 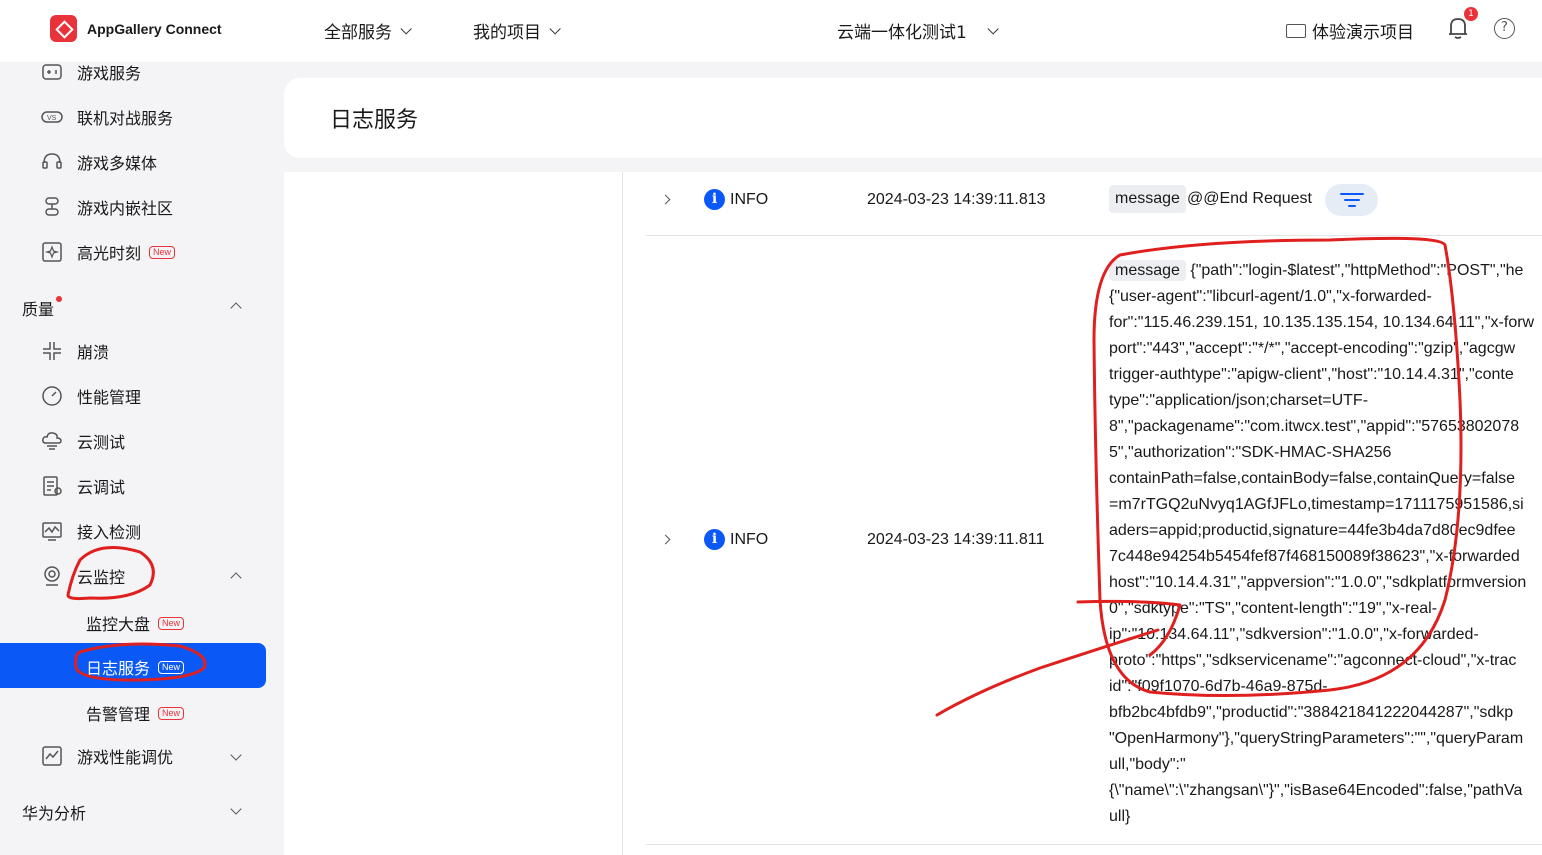 What do you see at coordinates (1296, 30) in the screenshot?
I see `demo-icon` at bounding box center [1296, 30].